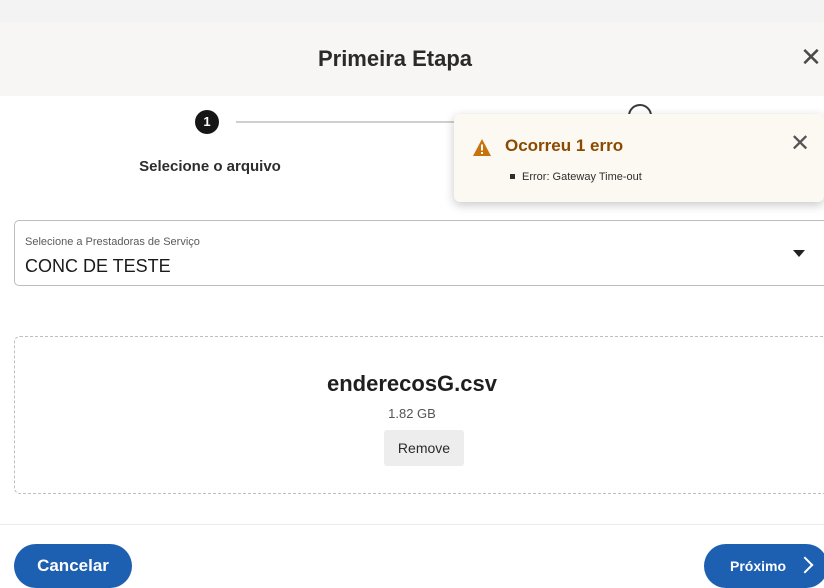  Describe the element at coordinates (207, 122) in the screenshot. I see `step-1-indicator: 1` at that location.